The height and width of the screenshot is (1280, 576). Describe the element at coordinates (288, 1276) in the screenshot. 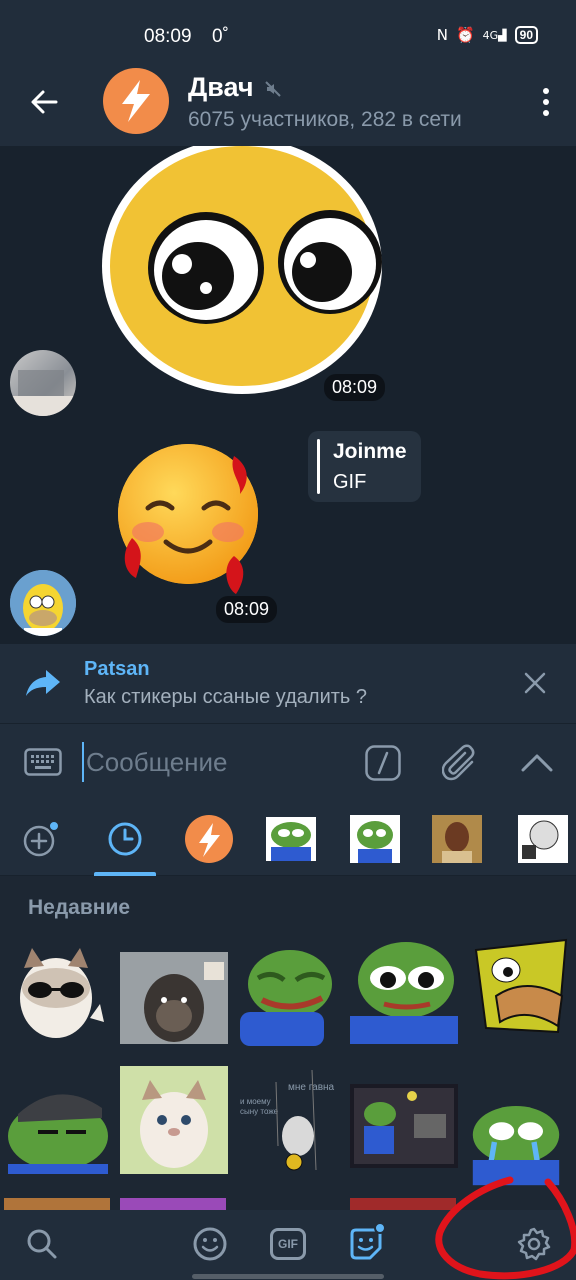

I see `home-indicator` at that location.